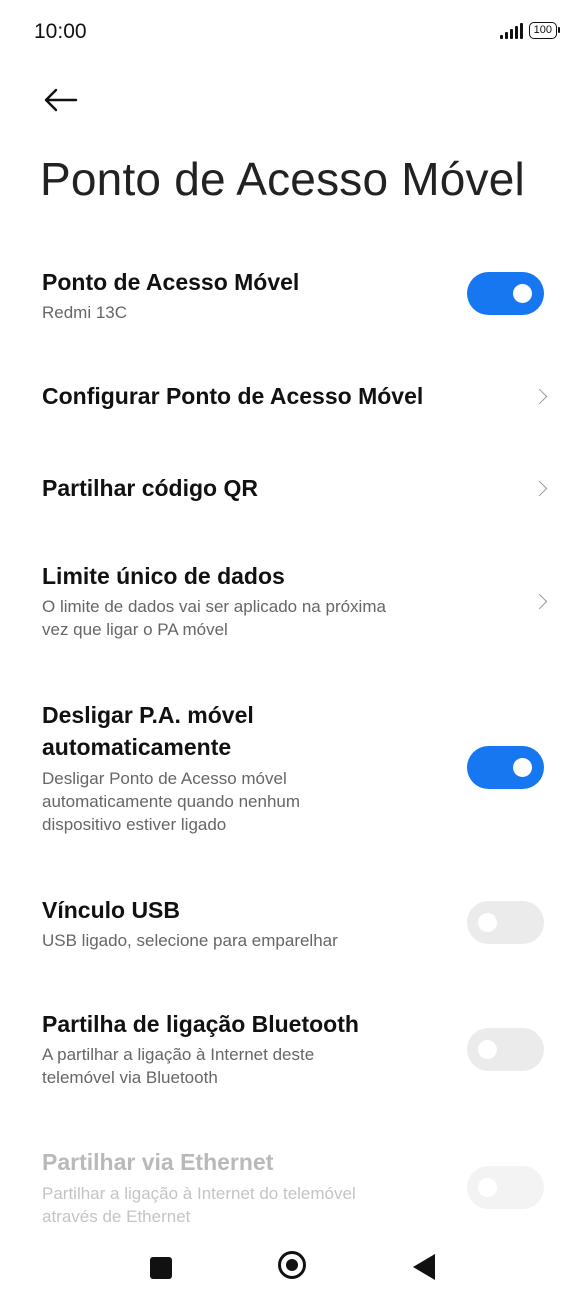  Describe the element at coordinates (134, 824) in the screenshot. I see `row-subtitle-line-3: dispositivo estiver ligado` at that location.